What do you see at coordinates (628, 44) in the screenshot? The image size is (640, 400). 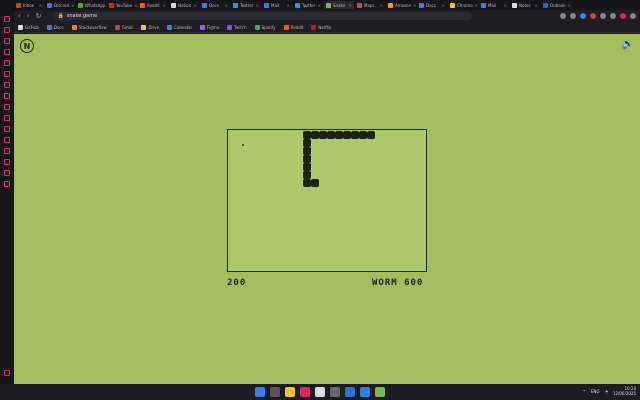 I see `sound-icon: 🔈` at bounding box center [628, 44].